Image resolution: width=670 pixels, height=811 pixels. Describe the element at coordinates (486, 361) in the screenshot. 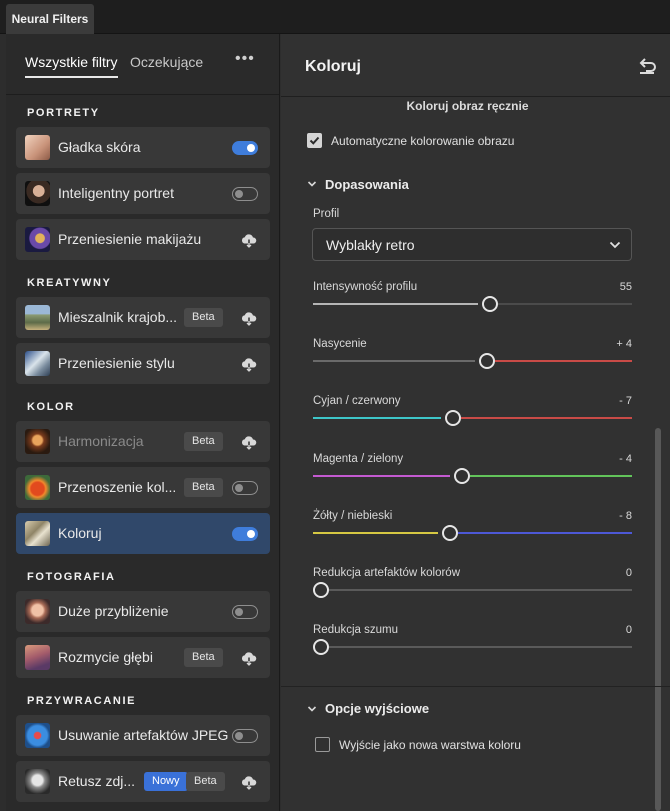

I see `slider-thumb-nasycenie` at that location.